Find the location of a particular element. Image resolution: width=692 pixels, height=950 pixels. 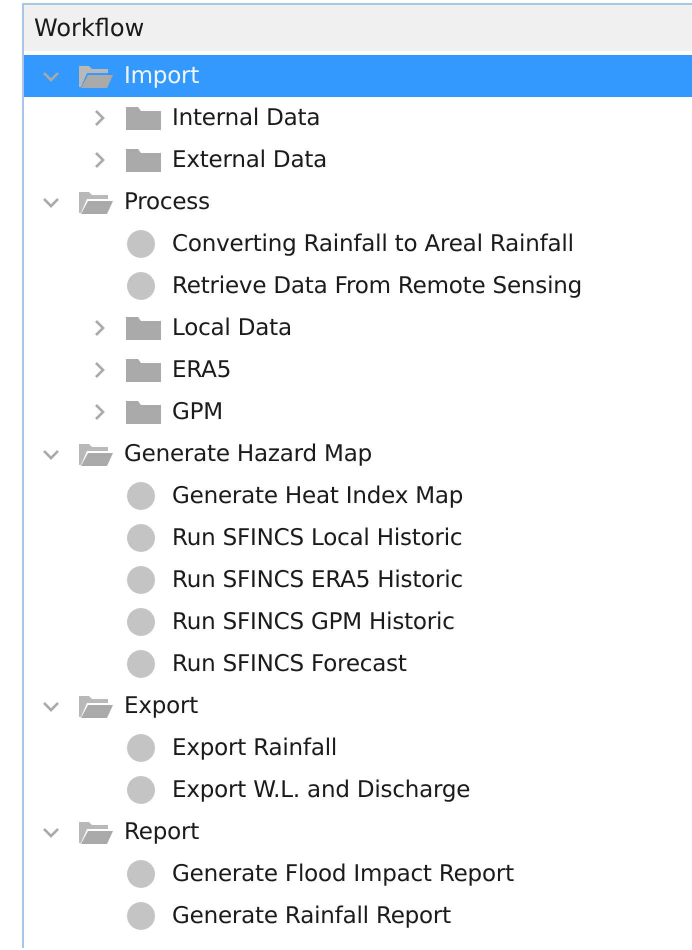

tree-item-label: Internal Data is located at coordinates (246, 118).